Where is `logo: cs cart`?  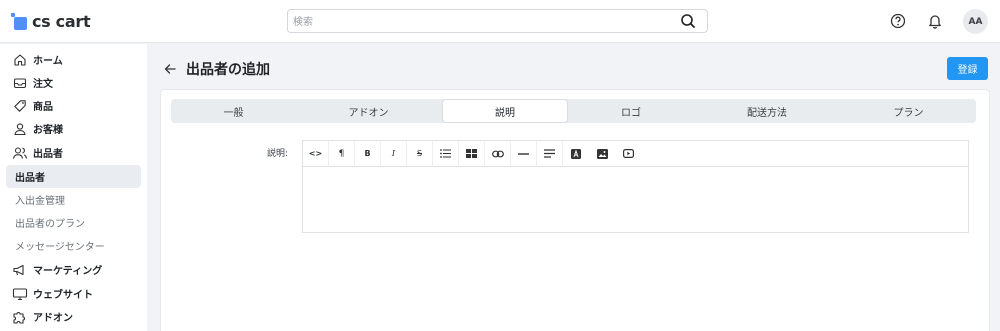
logo: cs cart is located at coordinates (51, 21).